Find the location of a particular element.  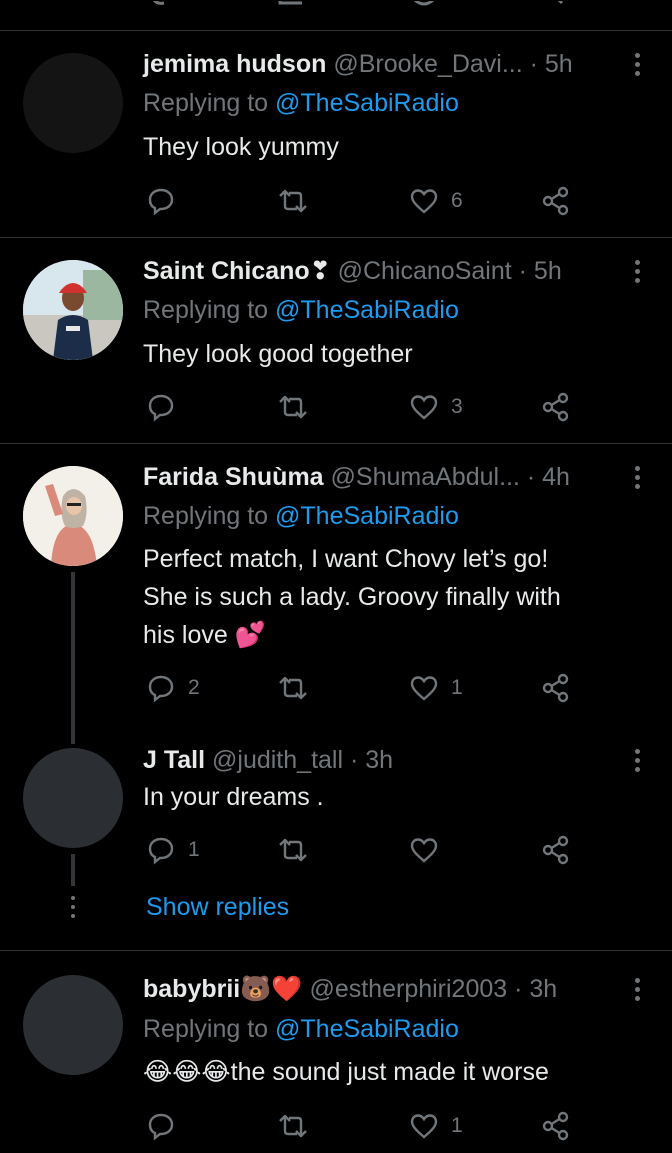

display-name: jemima hudson is located at coordinates (234, 64).